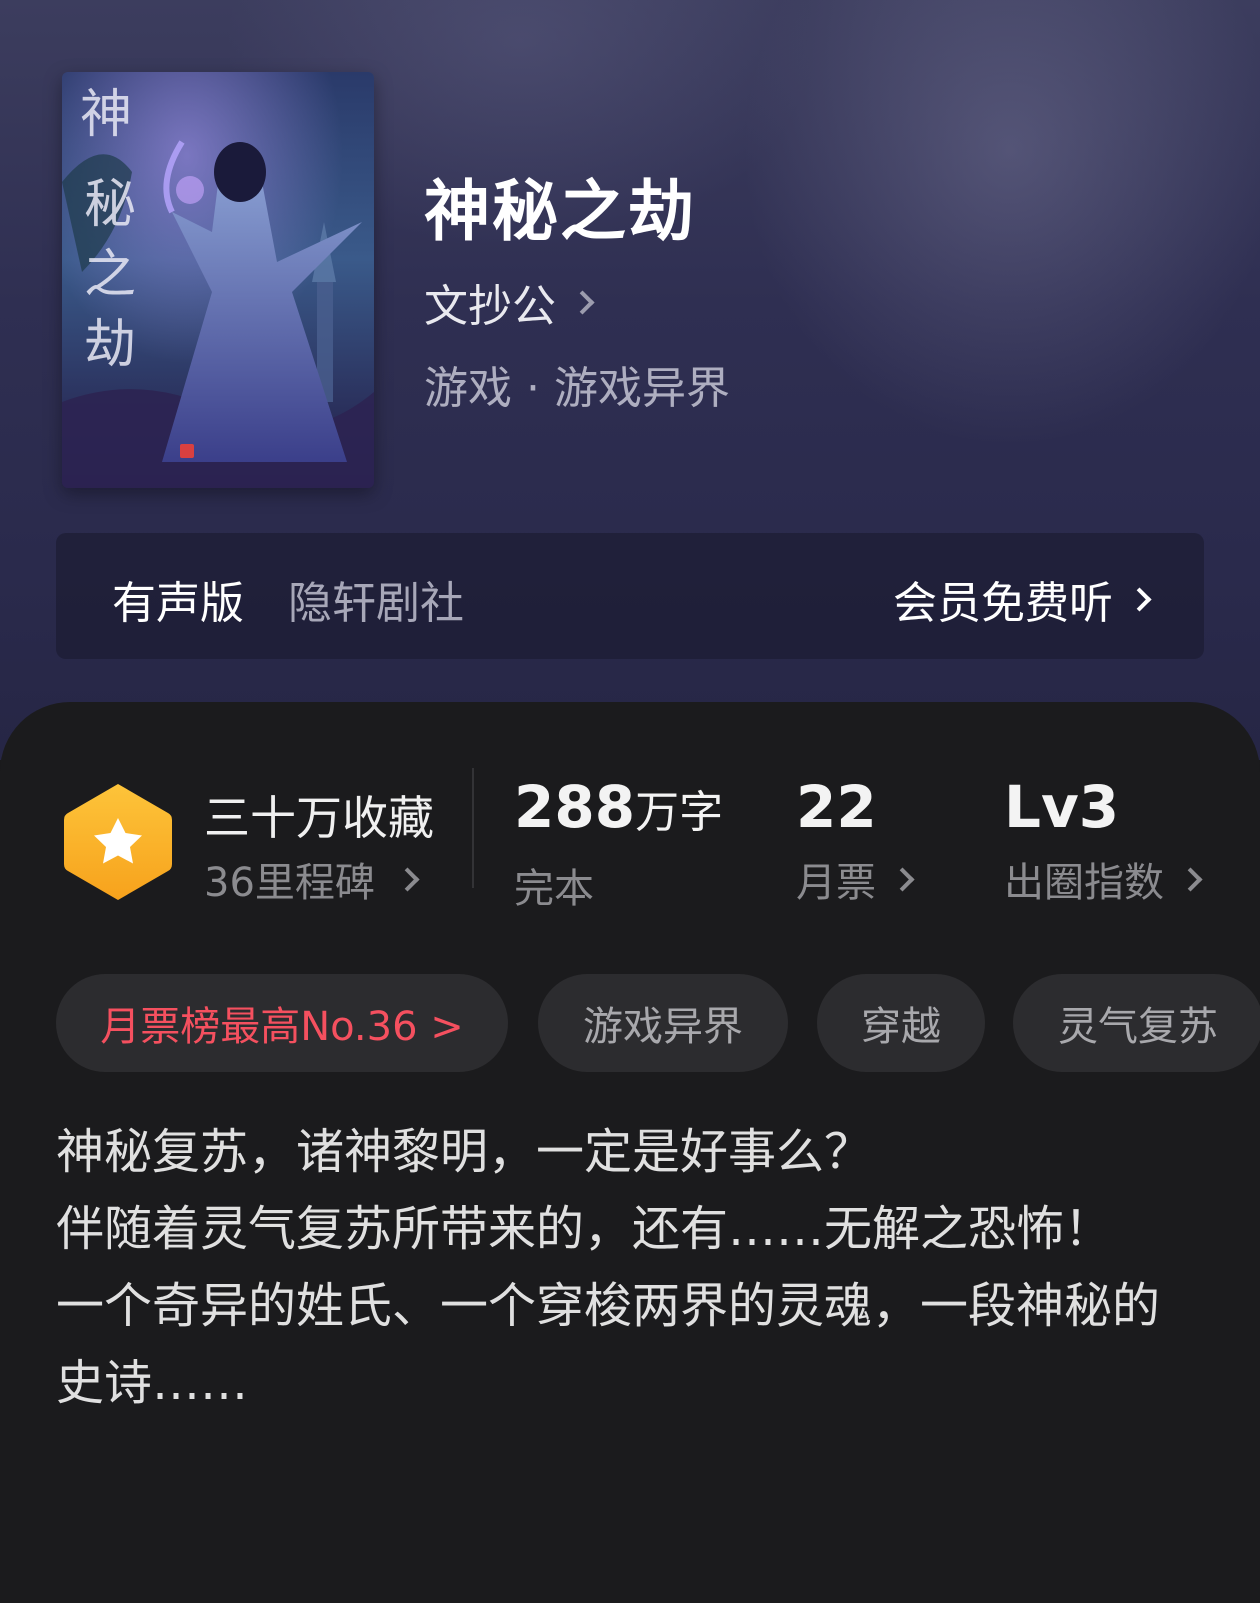 The height and width of the screenshot is (1603, 1260). What do you see at coordinates (473, 828) in the screenshot?
I see `stats-divider` at bounding box center [473, 828].